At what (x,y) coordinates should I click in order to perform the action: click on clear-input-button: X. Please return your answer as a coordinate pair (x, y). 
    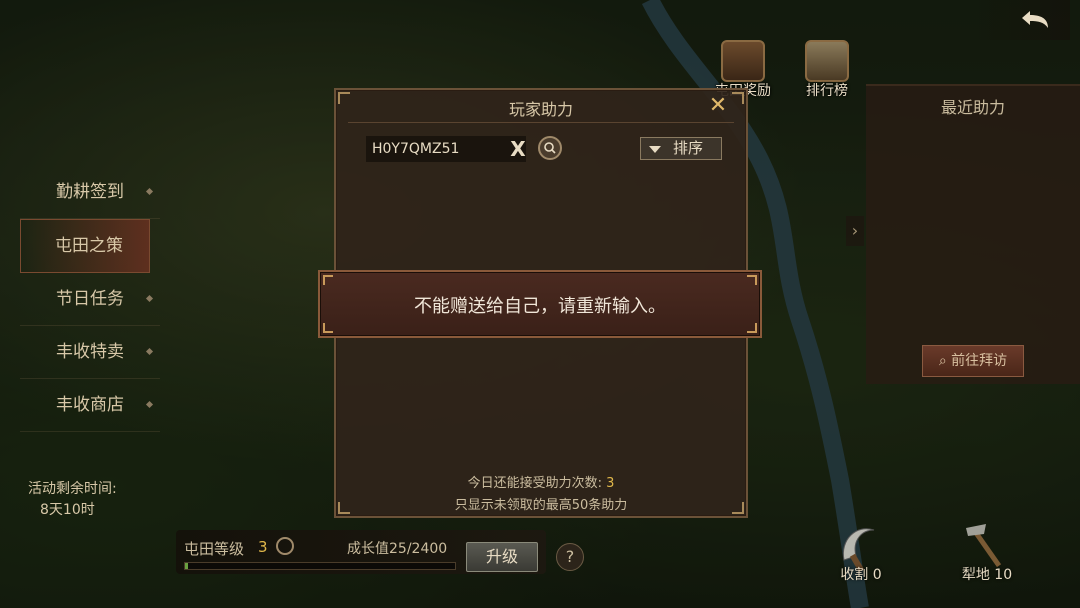
    Looking at the image, I should click on (518, 149).